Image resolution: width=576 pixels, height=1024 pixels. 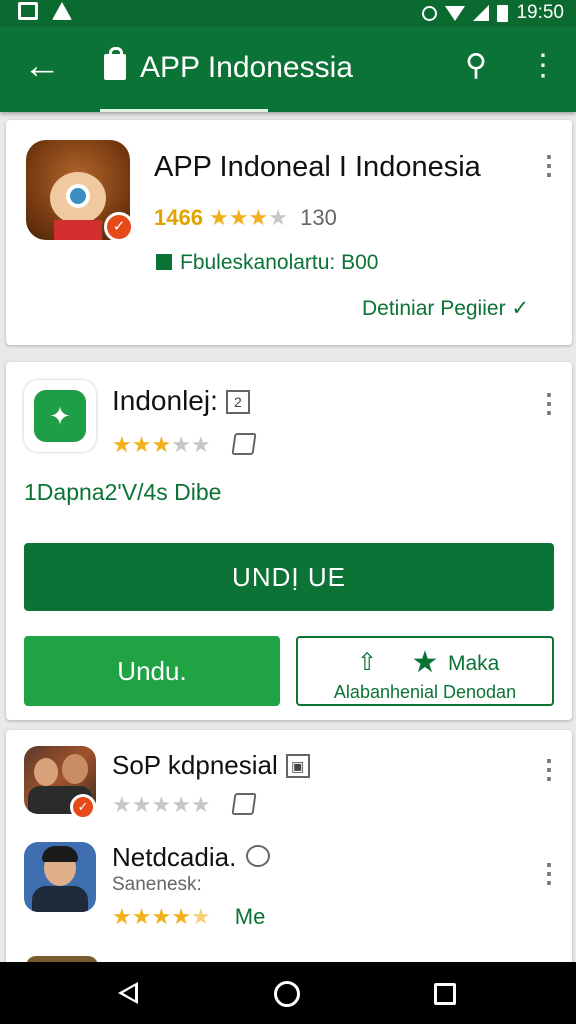 I want to click on app-bar: ← APP Indonessia ⚲ ⋮, so click(x=288, y=69).